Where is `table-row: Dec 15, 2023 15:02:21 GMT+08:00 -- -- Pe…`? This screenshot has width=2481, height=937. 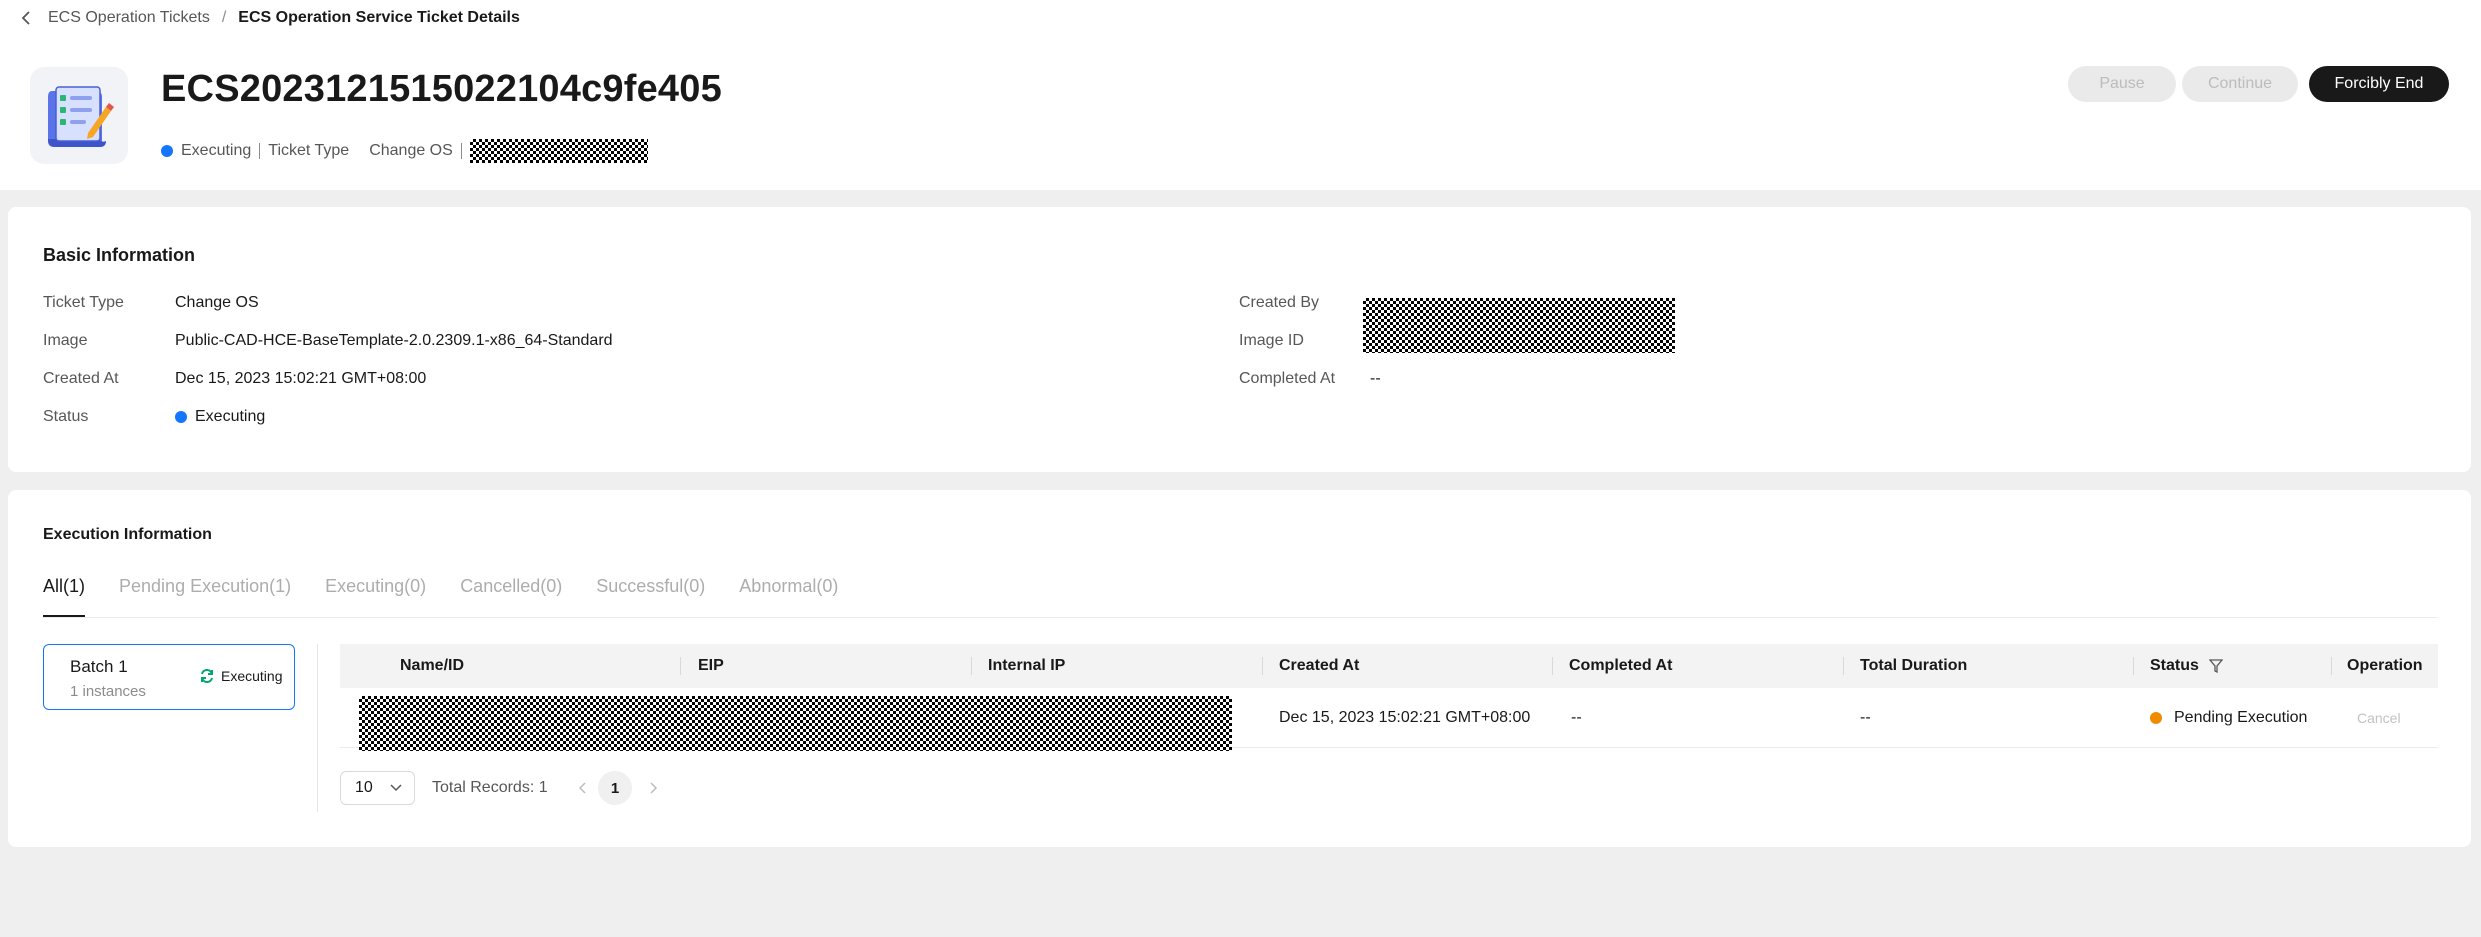
table-row: Dec 15, 2023 15:02:21 GMT+08:00 -- -- Pe… is located at coordinates (1389, 719).